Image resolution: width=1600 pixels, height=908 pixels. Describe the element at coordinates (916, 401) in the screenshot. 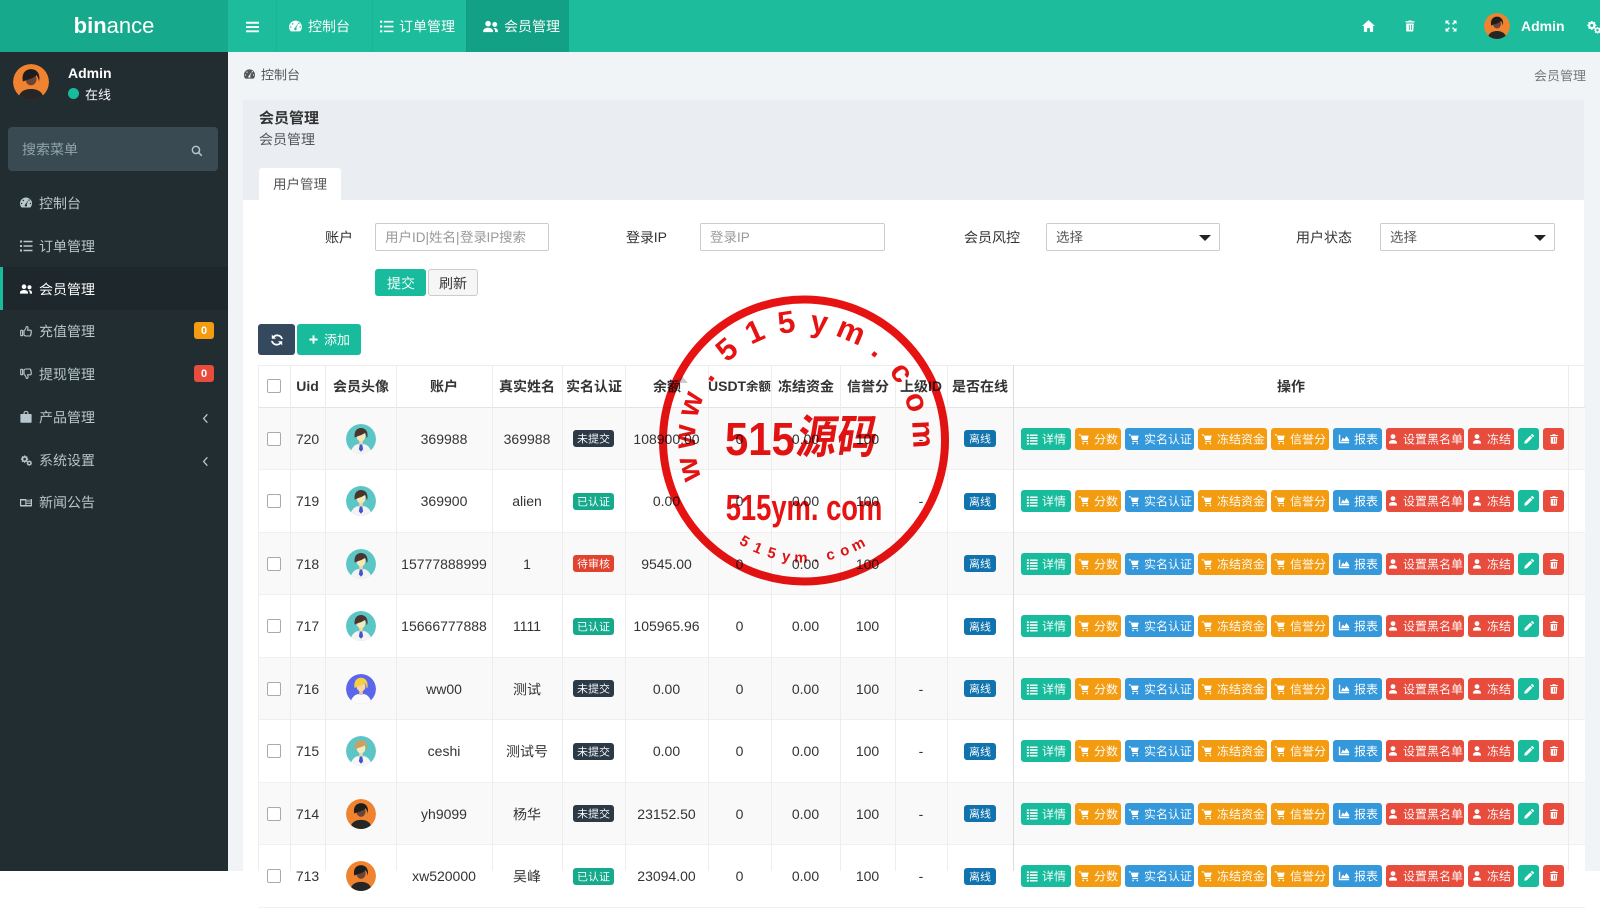

I see `svg-text: o` at that location.